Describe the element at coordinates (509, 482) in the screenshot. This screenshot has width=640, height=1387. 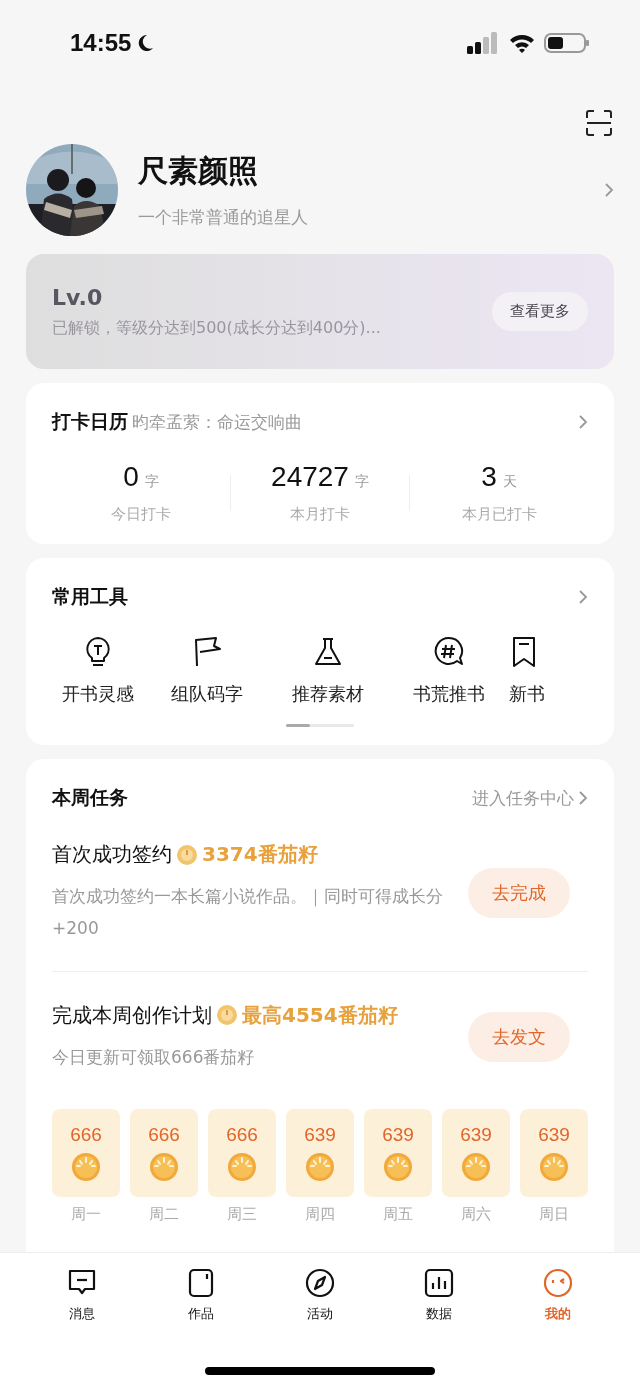
I see `stat-unit: 天` at that location.